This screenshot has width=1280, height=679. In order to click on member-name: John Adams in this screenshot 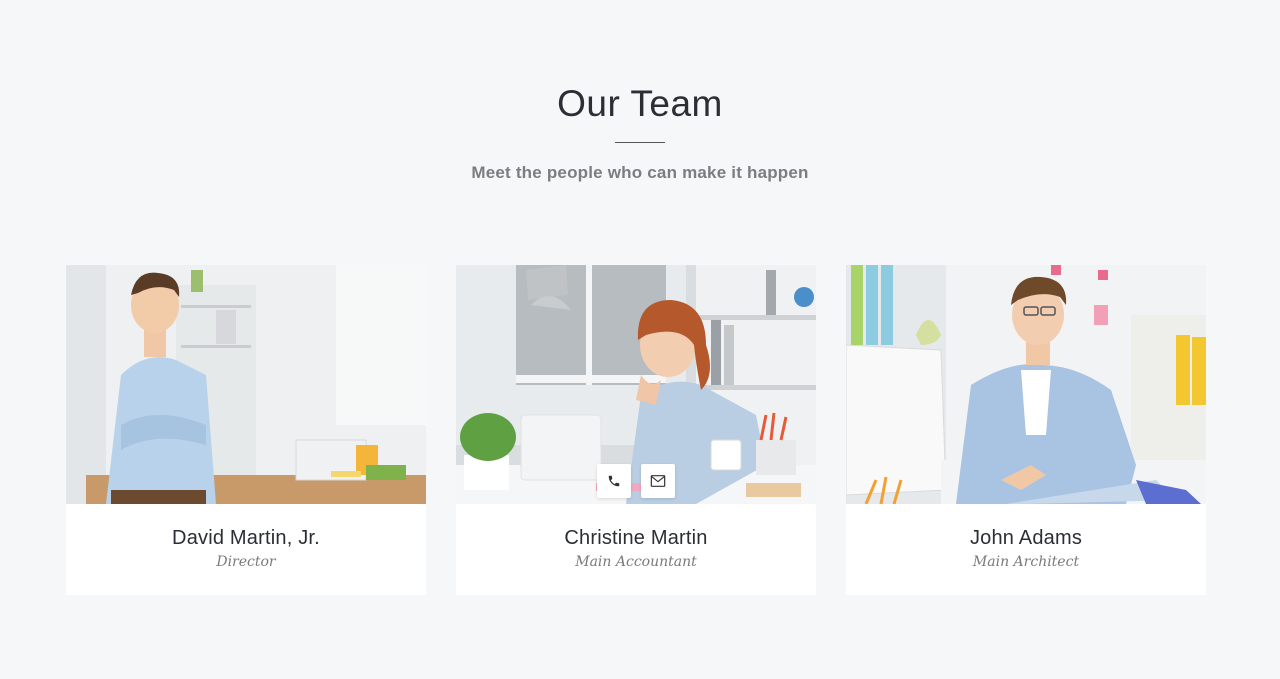, I will do `click(1026, 538)`.